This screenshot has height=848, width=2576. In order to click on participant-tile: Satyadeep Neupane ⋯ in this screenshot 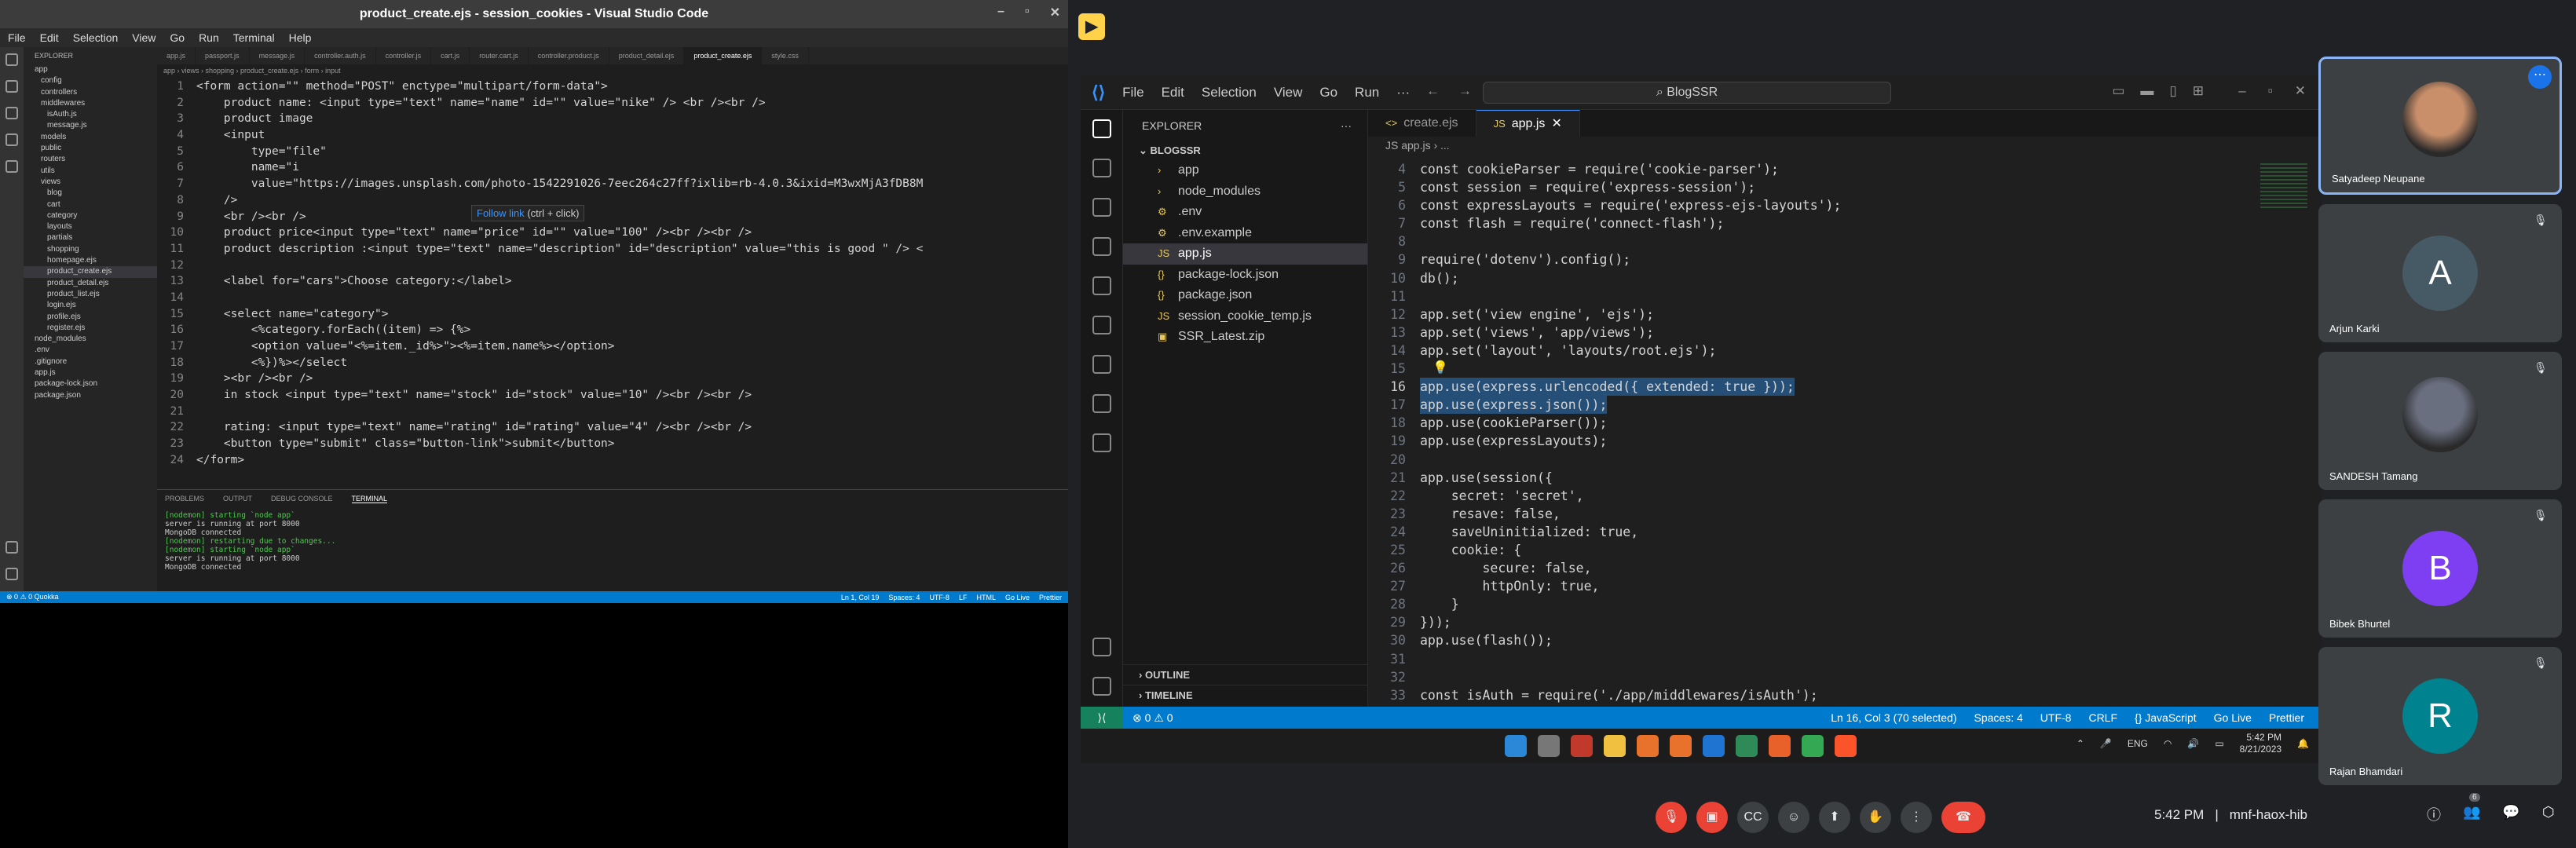, I will do `click(2440, 126)`.